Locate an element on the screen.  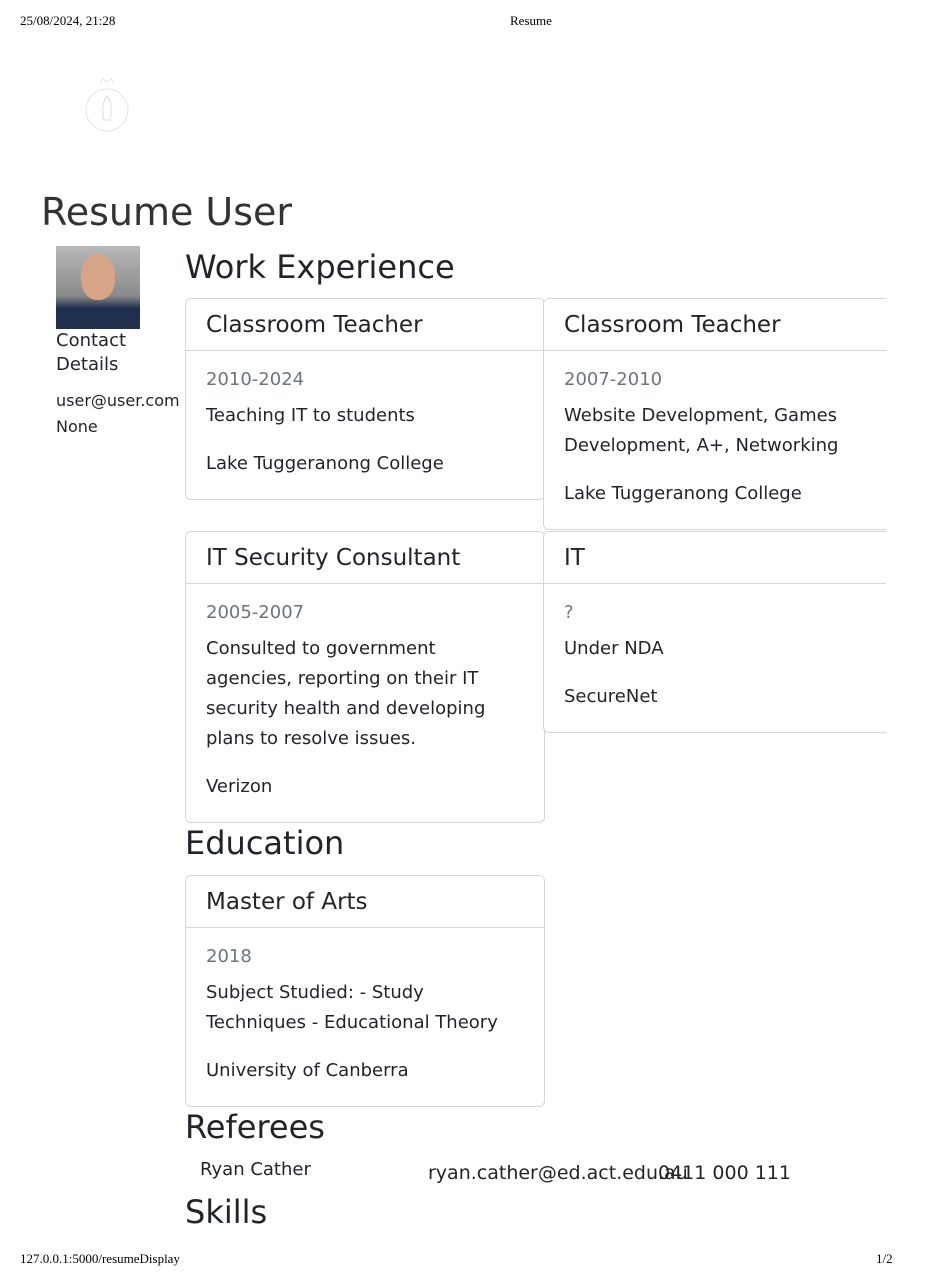
work-heading: Work Experience is located at coordinates (320, 267).